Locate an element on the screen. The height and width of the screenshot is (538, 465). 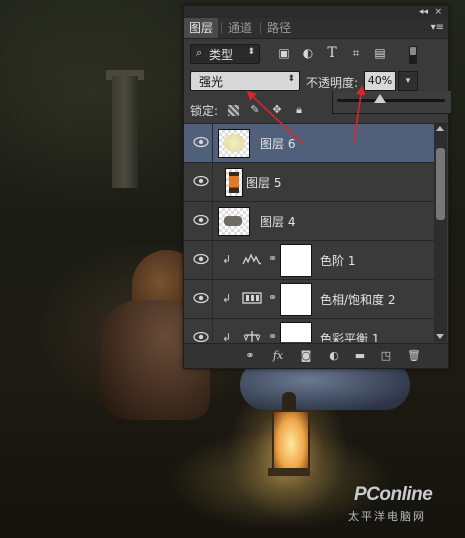
layer-name: 图层 6 is located at coordinates (277, 143).